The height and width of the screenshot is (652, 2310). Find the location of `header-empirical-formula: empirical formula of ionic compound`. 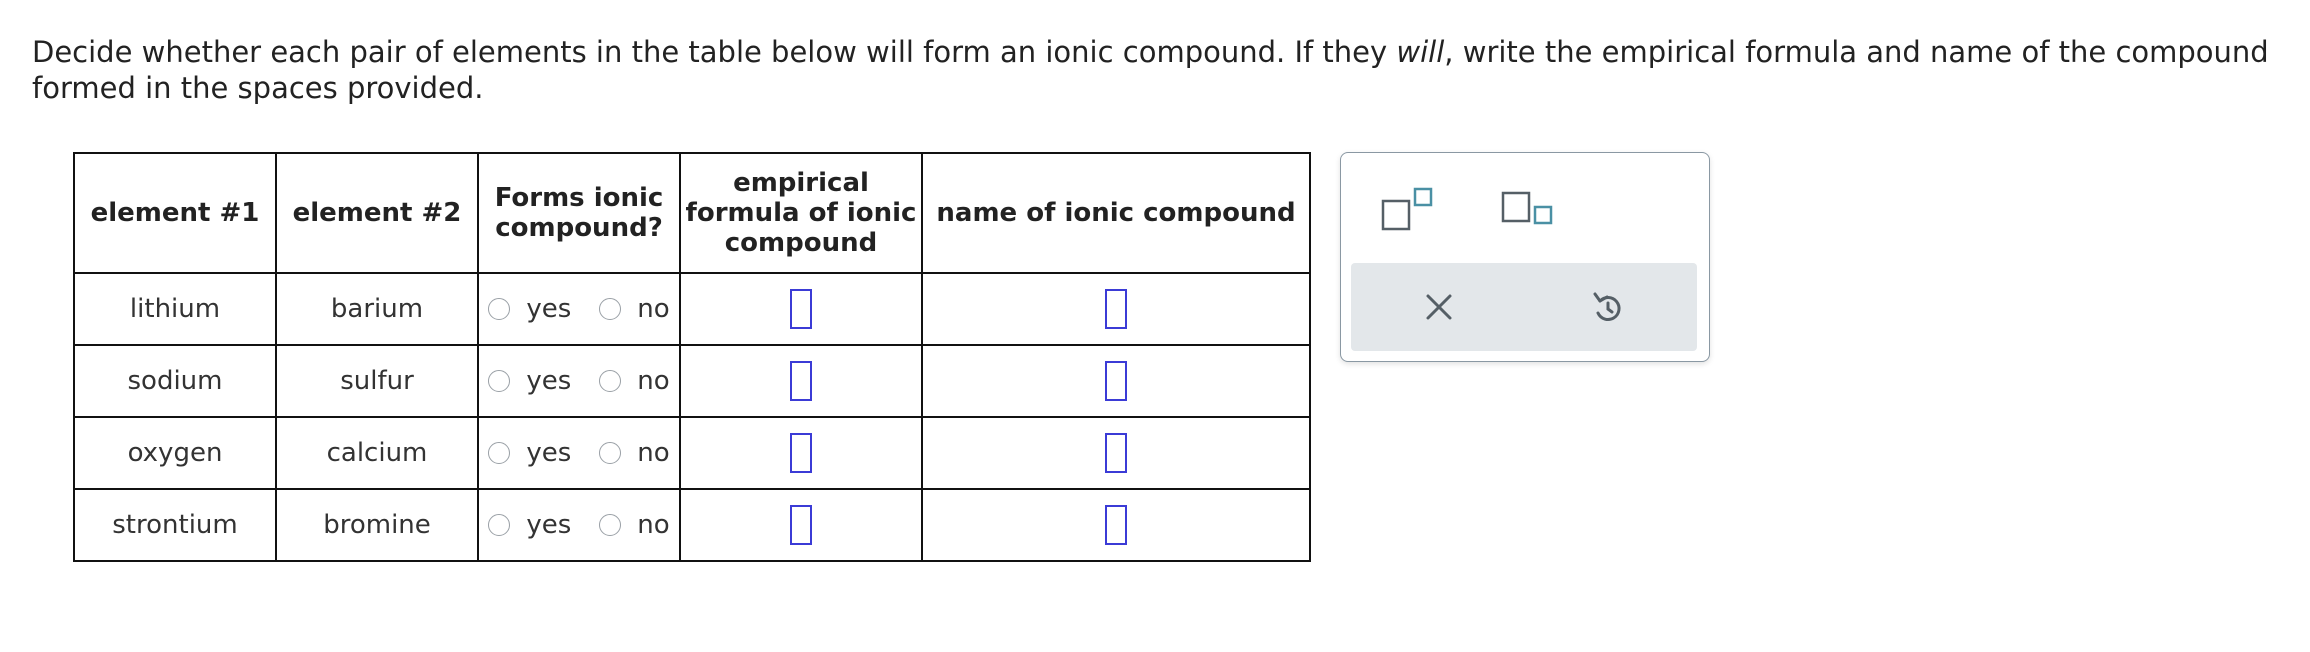

header-empirical-formula: empirical formula of ionic compound is located at coordinates (801, 213).